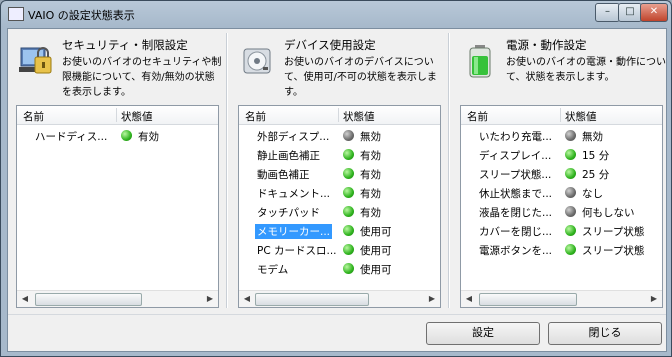 The width and height of the screenshot is (672, 357). What do you see at coordinates (370, 137) in the screenshot?
I see `list-item-value: 無効` at bounding box center [370, 137].